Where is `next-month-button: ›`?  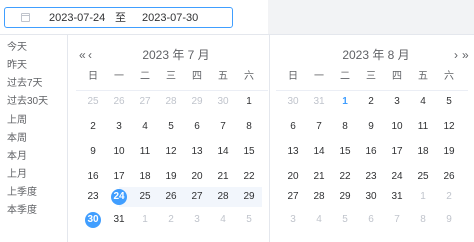
next-month-button: › is located at coordinates (456, 55).